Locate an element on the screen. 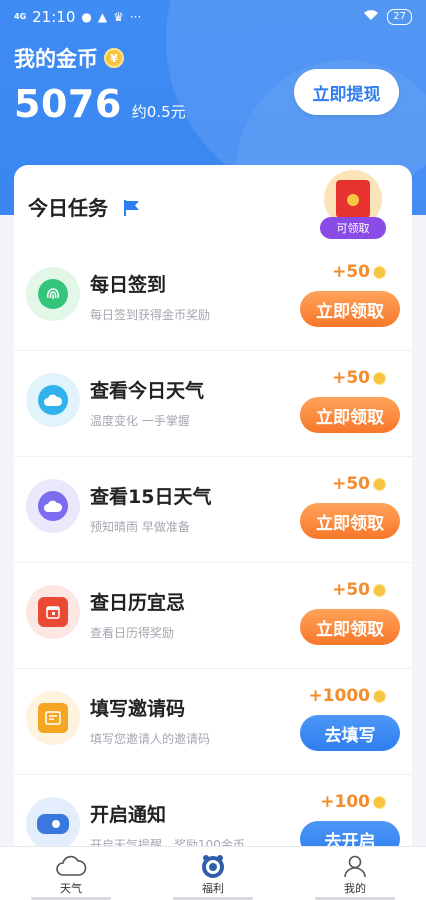  task-desc: 每日签到获得金币奖励 is located at coordinates (150, 315).